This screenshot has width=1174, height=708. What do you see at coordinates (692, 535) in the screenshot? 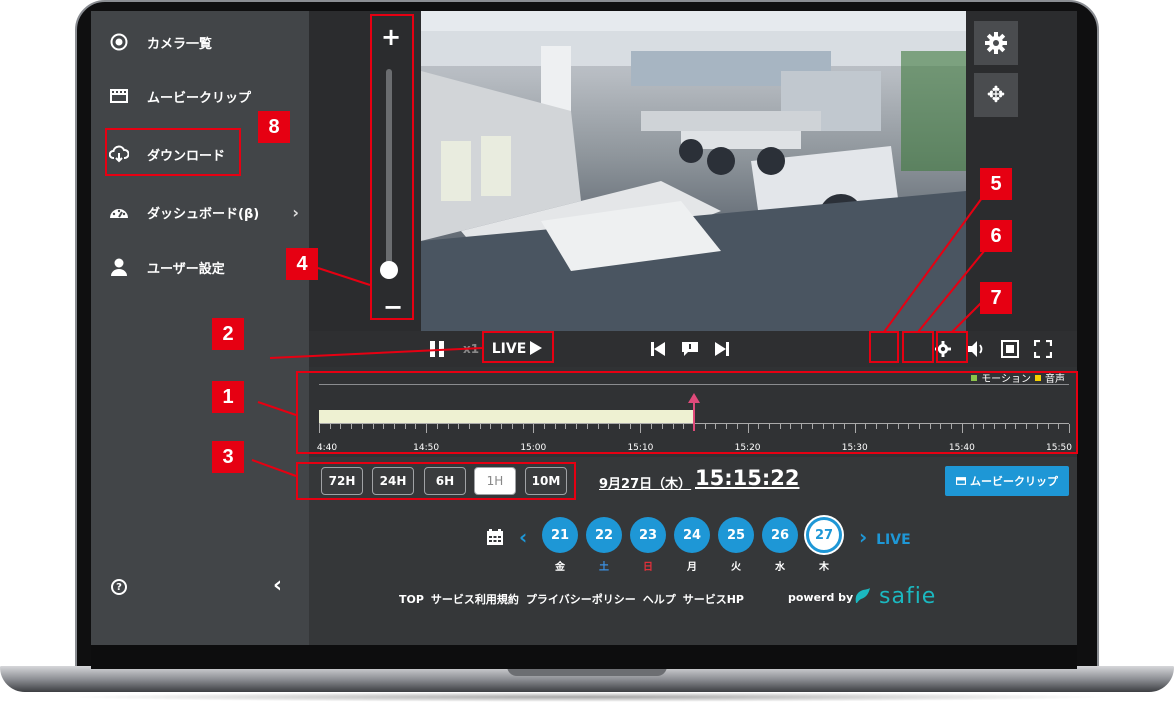
I see `calendar-day-24: 24` at bounding box center [692, 535].